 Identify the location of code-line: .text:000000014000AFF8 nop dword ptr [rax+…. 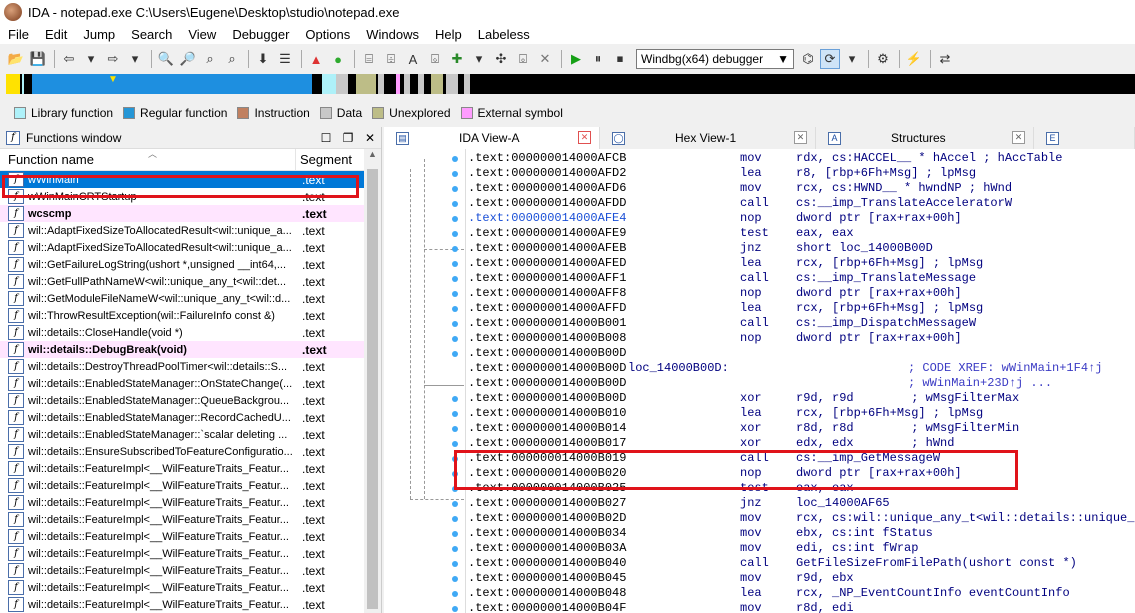
(715, 293).